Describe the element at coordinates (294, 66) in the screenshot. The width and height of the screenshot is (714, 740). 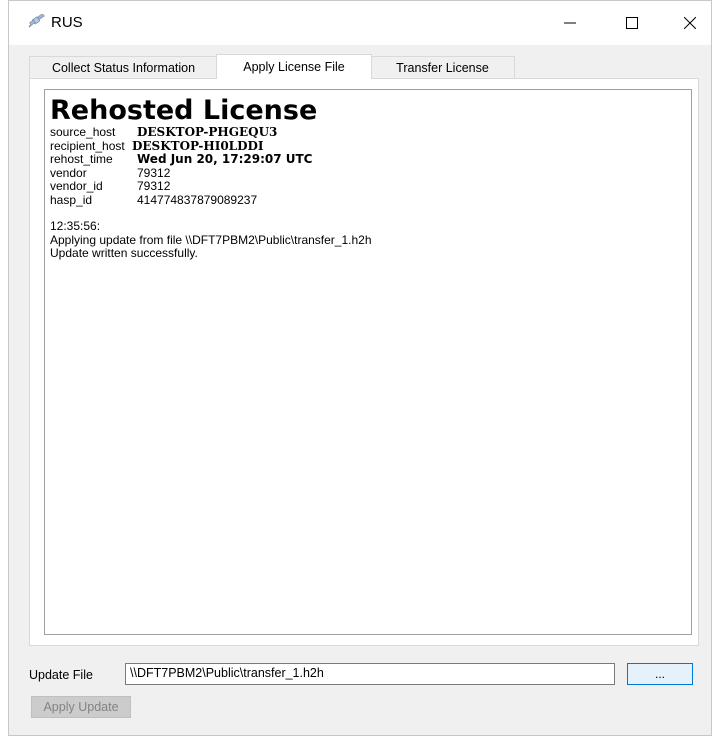
I see `tab-apply-license-file: Apply License File` at that location.